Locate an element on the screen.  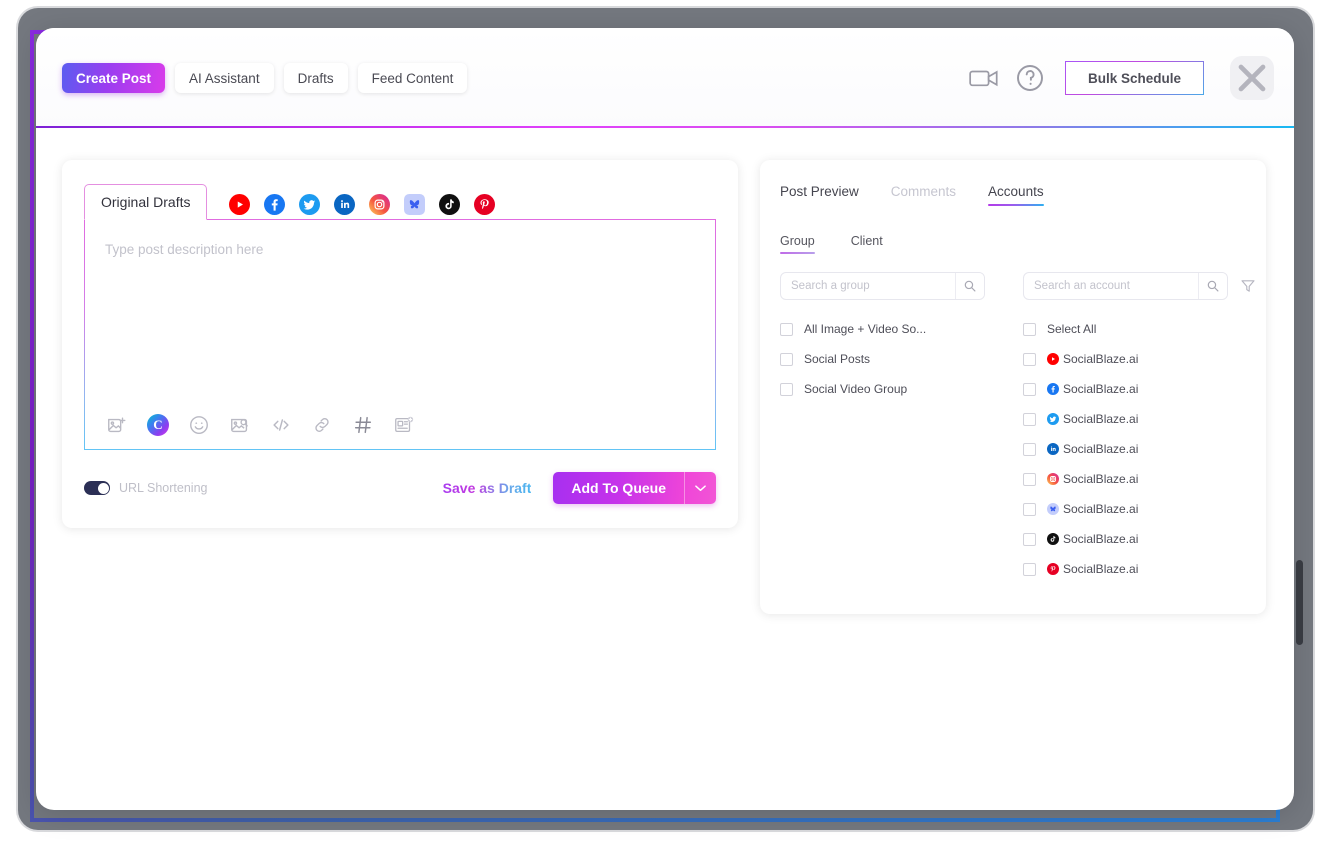
sub-tab-client: Client is located at coordinates (867, 244).